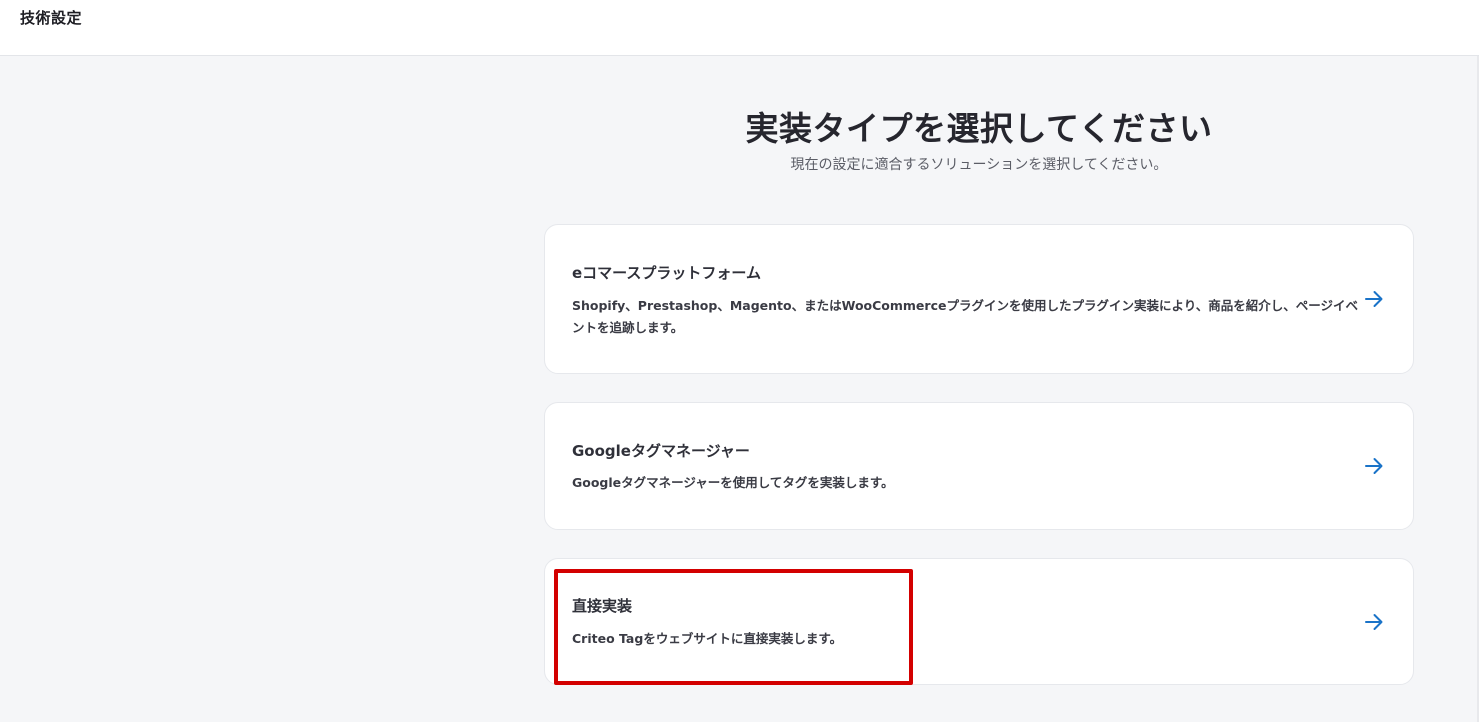 This screenshot has width=1479, height=722. What do you see at coordinates (733, 482) in the screenshot?
I see `option-description: Googleタグマネージャーを使用してタグを実装します。` at bounding box center [733, 482].